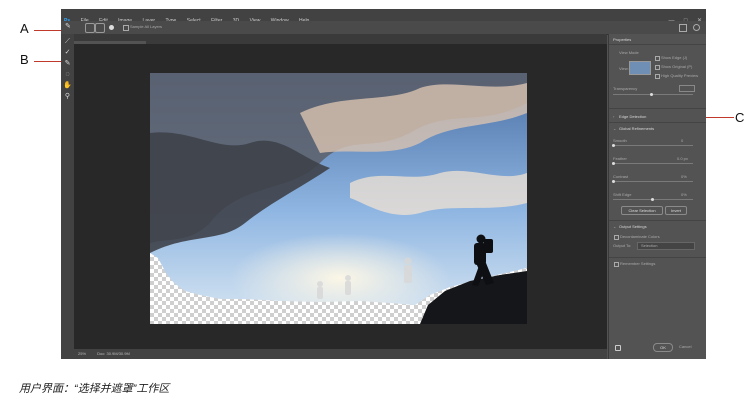  Describe the element at coordinates (676, 210) in the screenshot. I see `invert-button: Invert` at that location.